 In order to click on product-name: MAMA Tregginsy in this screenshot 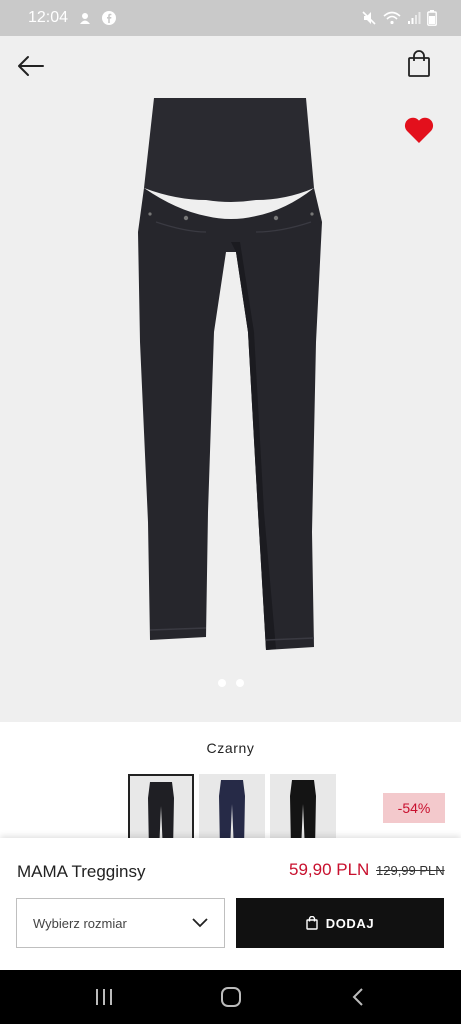, I will do `click(81, 871)`.